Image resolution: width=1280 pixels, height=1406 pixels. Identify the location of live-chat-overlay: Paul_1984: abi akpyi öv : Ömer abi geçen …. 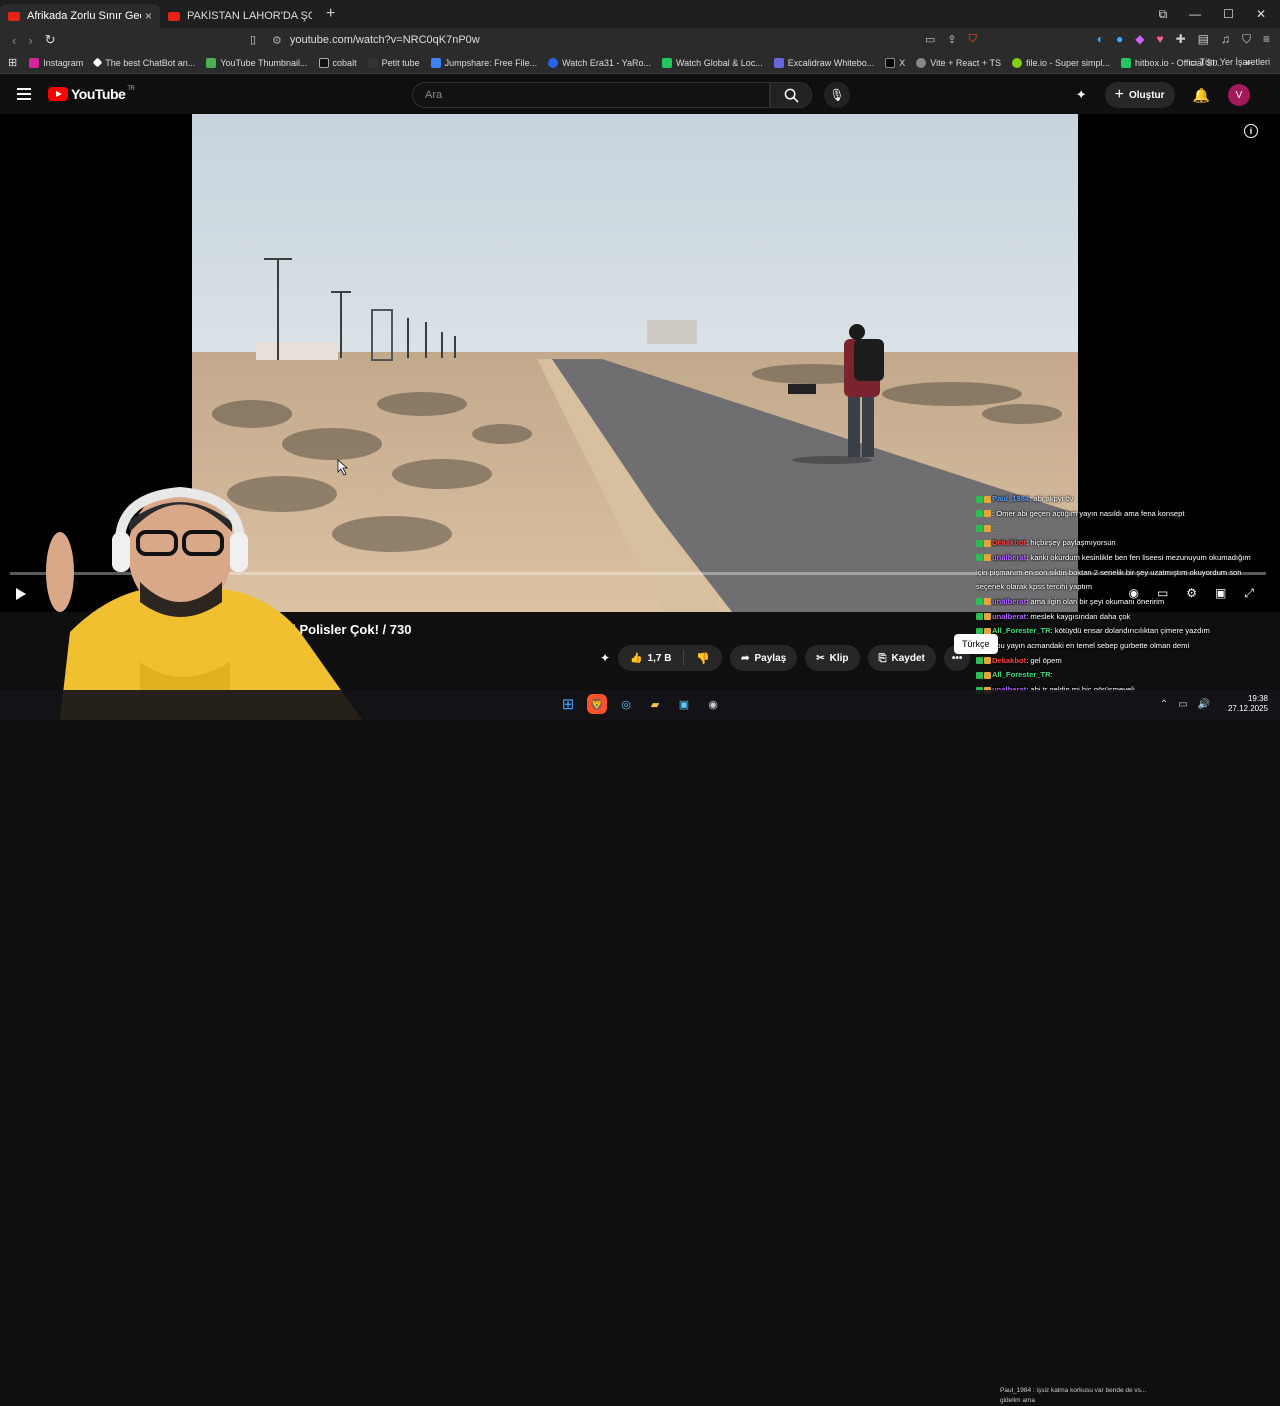
(1124, 595).